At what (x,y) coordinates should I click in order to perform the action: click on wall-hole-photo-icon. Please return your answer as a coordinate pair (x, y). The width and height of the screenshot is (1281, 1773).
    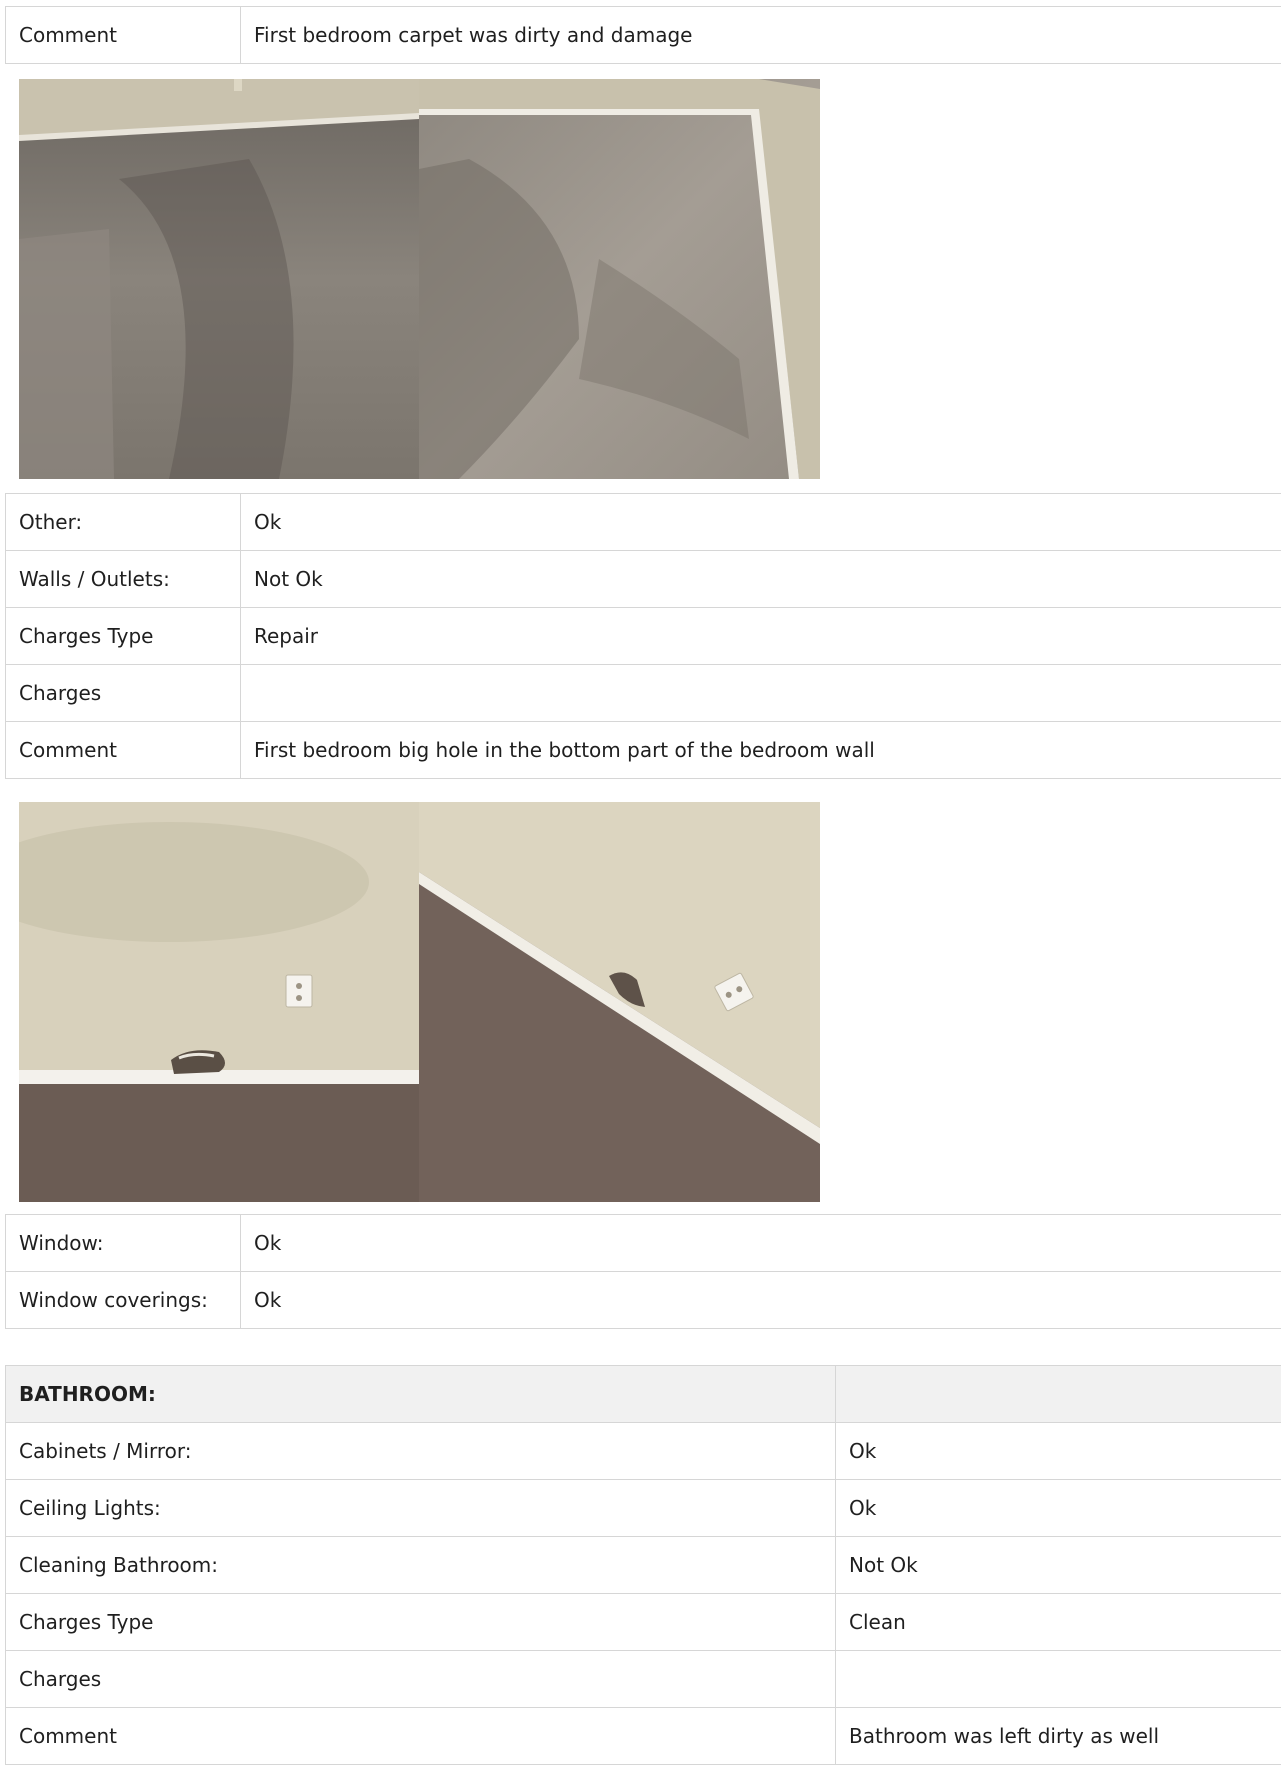
    Looking at the image, I should click on (419, 1002).